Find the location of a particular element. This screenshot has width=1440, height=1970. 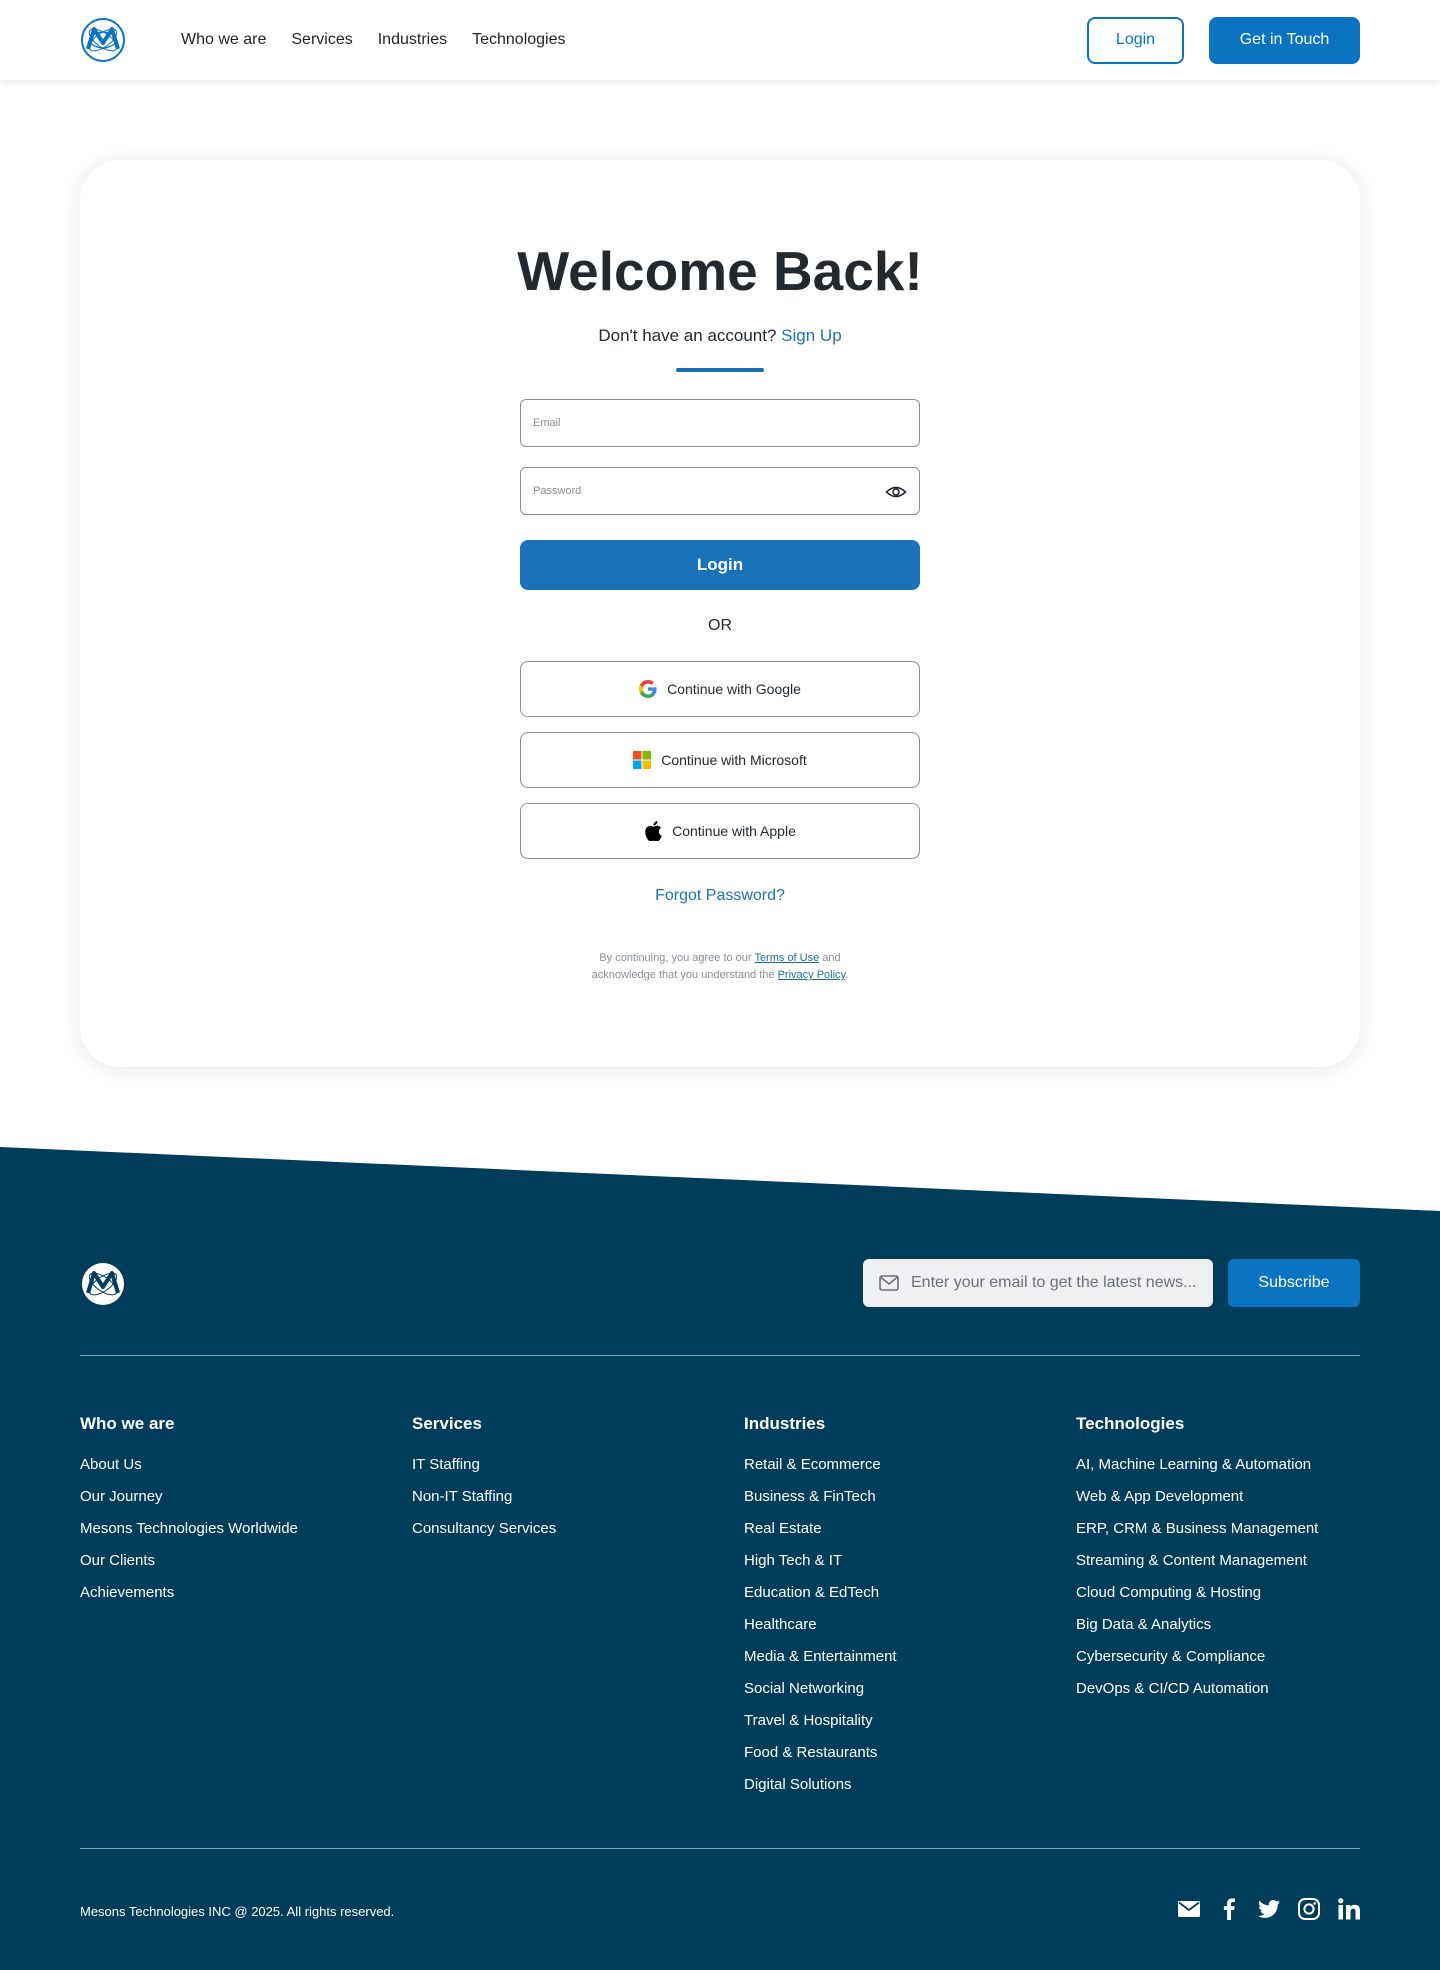

footer-link: Big Data & Analytics is located at coordinates (1197, 1625).